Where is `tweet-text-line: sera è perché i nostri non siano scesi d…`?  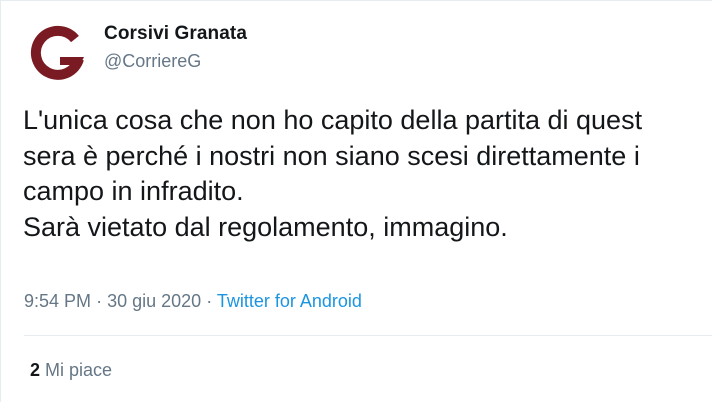 tweet-text-line: sera è perché i nostri non siano scesi d… is located at coordinates (331, 155).